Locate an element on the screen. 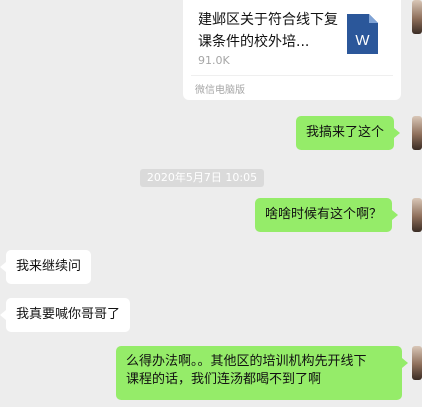 This screenshot has width=422, height=407. message-text: 我搞来了这个 is located at coordinates (345, 132).